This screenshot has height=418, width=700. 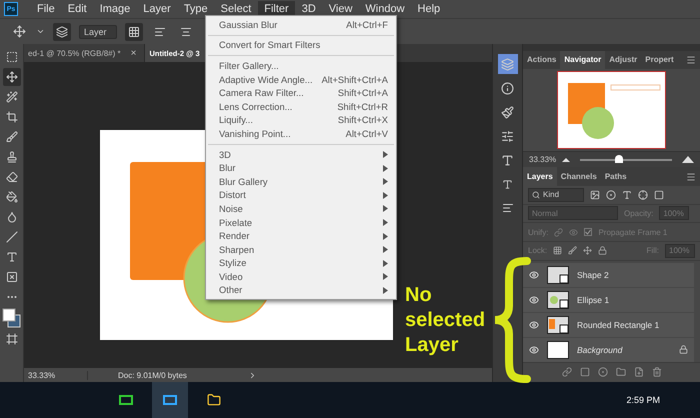 What do you see at coordinates (11, 77) in the screenshot?
I see `move-tool-icon` at bounding box center [11, 77].